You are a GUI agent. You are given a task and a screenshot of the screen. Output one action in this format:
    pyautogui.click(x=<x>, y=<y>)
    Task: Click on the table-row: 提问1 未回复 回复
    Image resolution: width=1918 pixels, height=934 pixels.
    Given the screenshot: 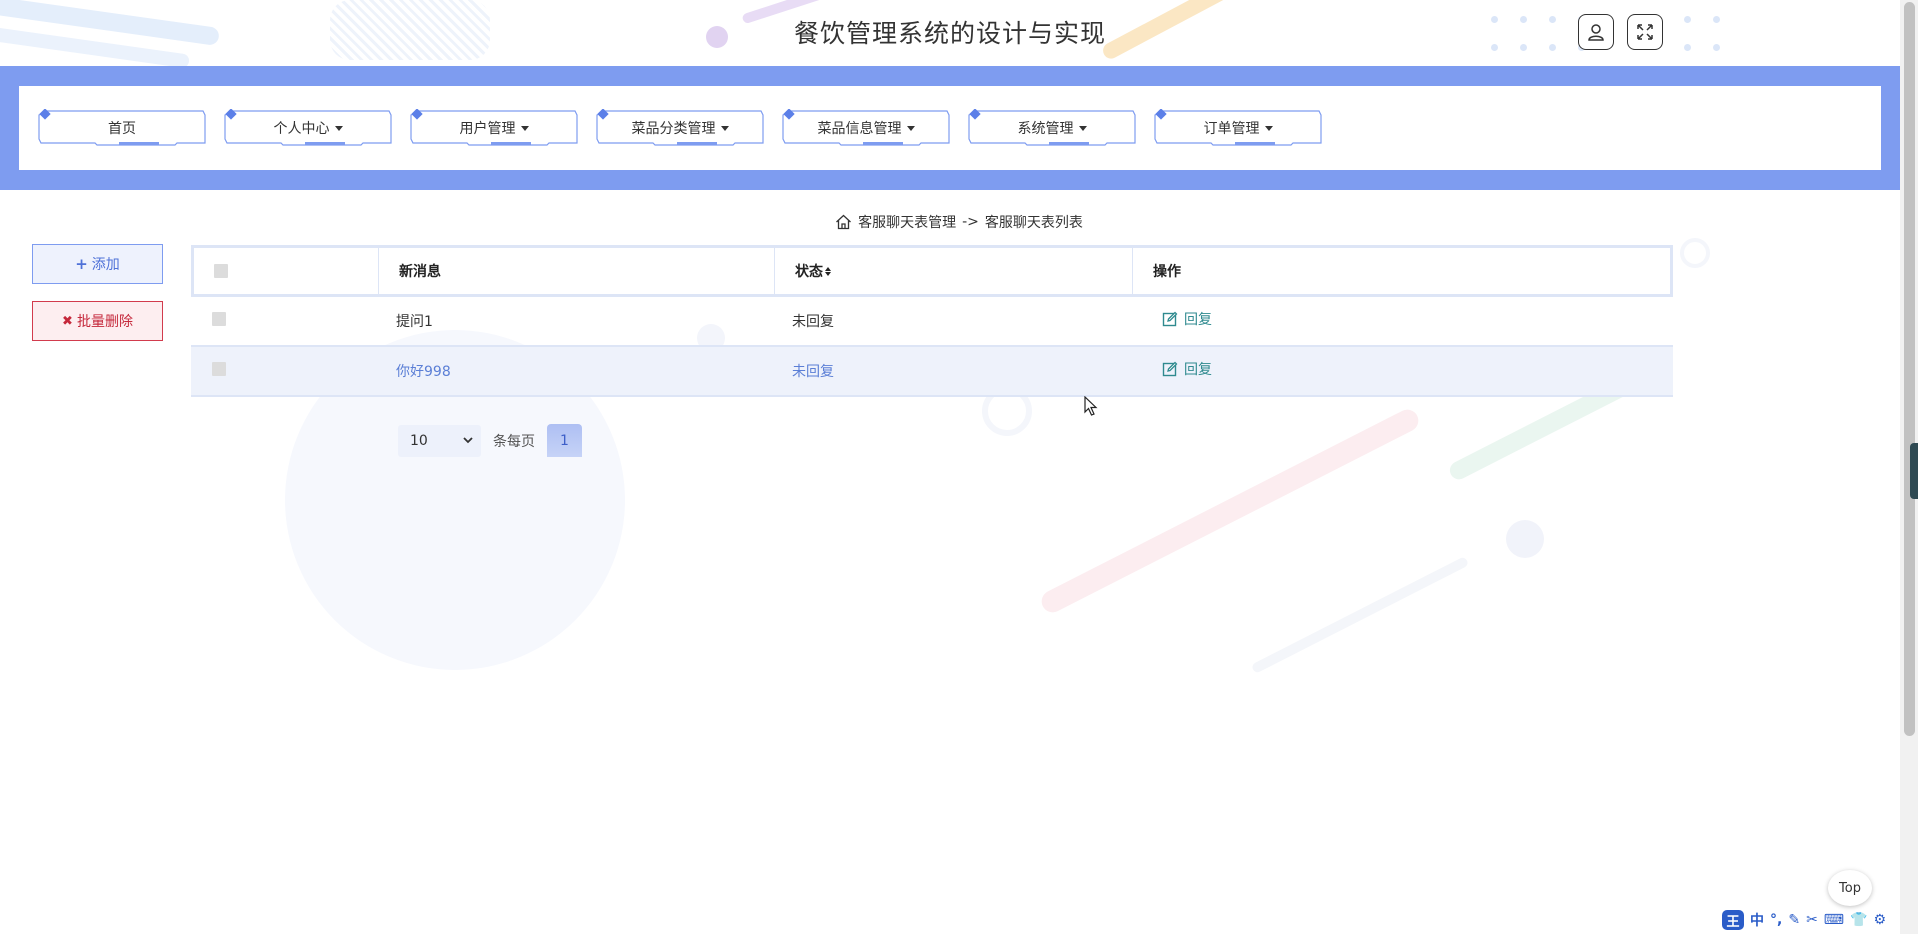 What is the action you would take?
    pyautogui.click(x=932, y=322)
    